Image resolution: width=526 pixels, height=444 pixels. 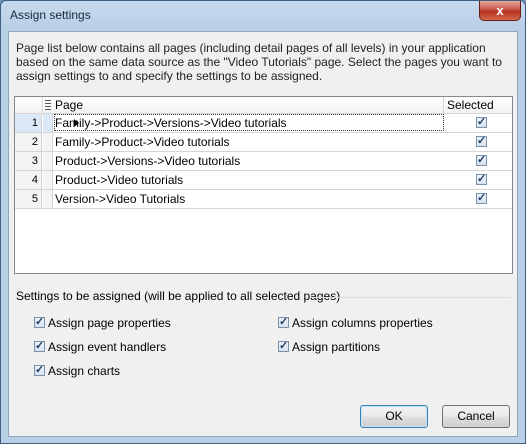 What do you see at coordinates (263, 180) in the screenshot?
I see `table-row: 4 Product->Video tutorials` at bounding box center [263, 180].